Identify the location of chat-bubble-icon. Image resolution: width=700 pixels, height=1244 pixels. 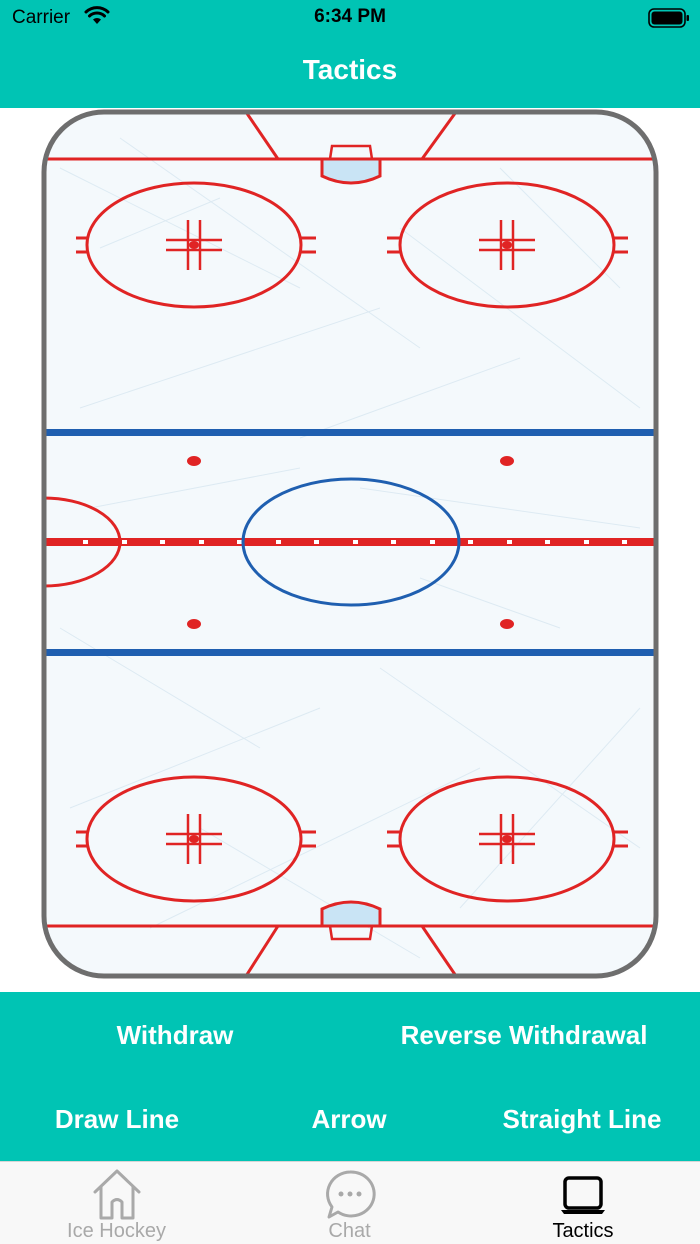
(350, 1194).